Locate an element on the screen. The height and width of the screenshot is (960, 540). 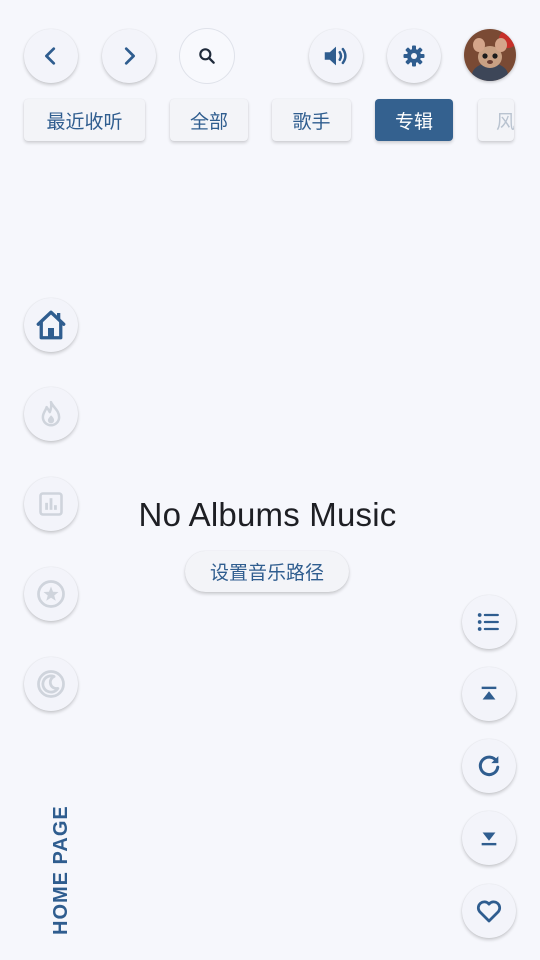
avatar is located at coordinates (490, 55).